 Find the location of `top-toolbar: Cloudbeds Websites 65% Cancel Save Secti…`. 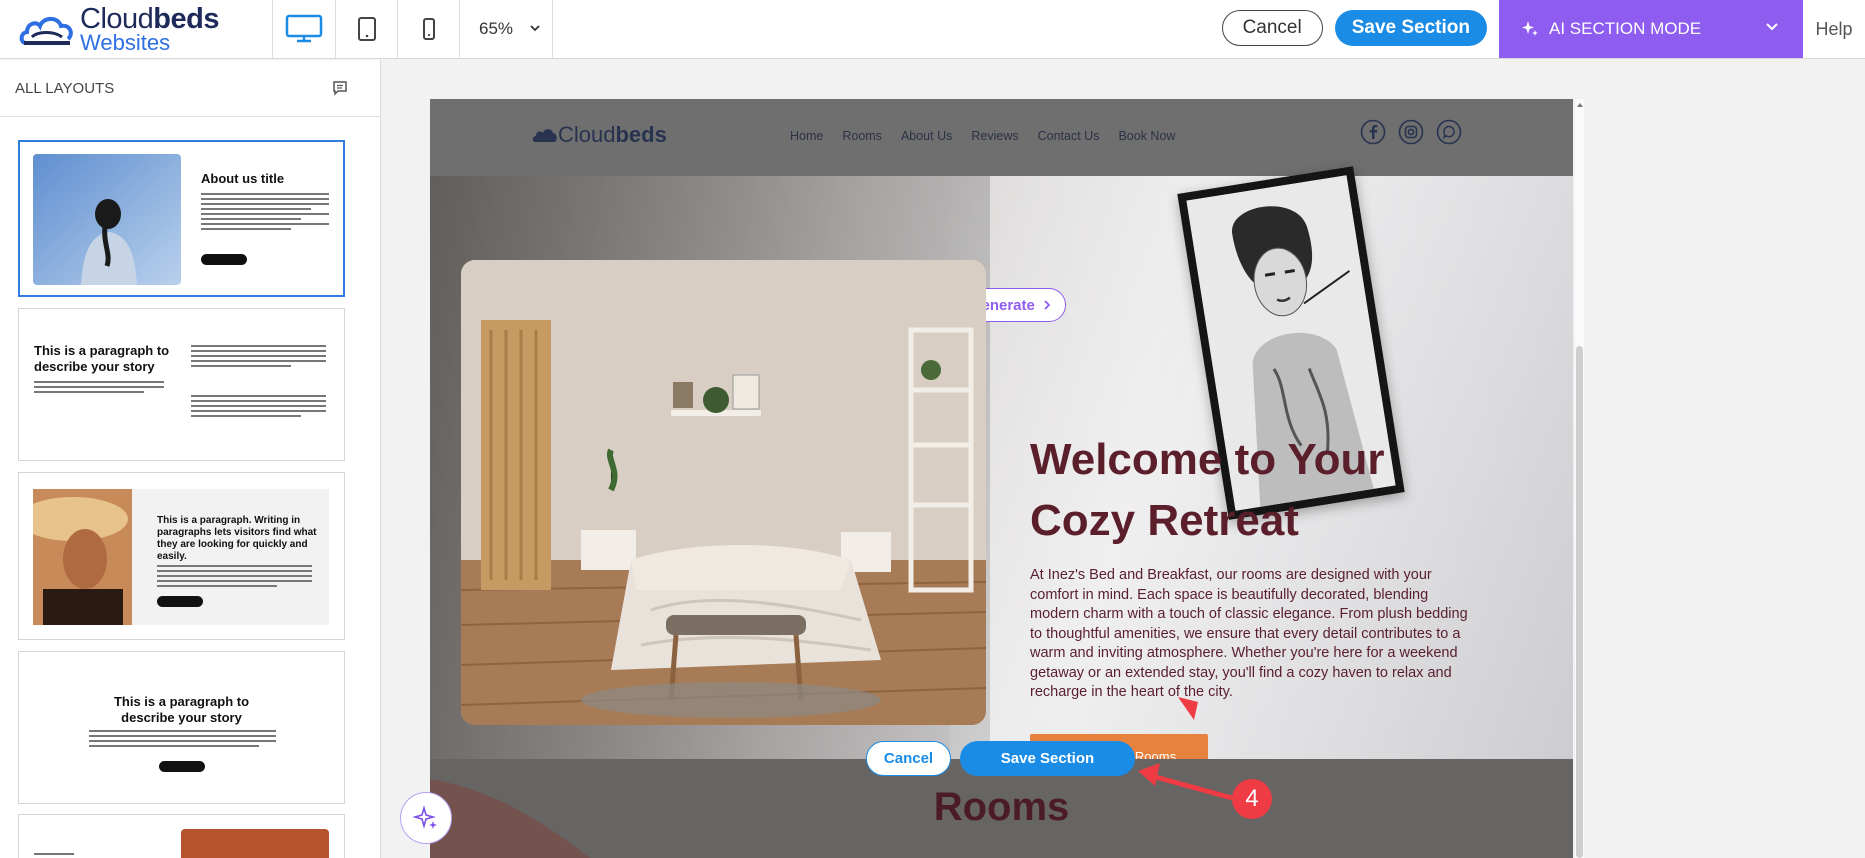

top-toolbar: Cloudbeds Websites 65% Cancel Save Secti… is located at coordinates (932, 29).